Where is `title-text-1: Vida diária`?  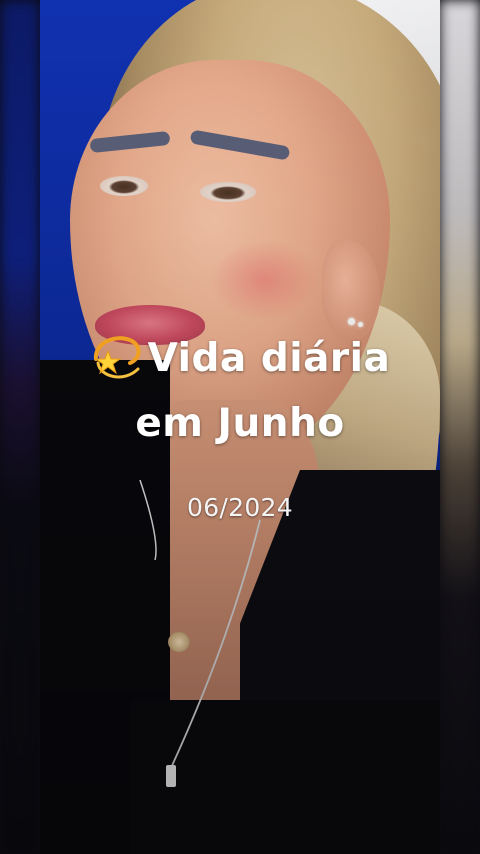
title-text-1: Vida diária is located at coordinates (269, 358).